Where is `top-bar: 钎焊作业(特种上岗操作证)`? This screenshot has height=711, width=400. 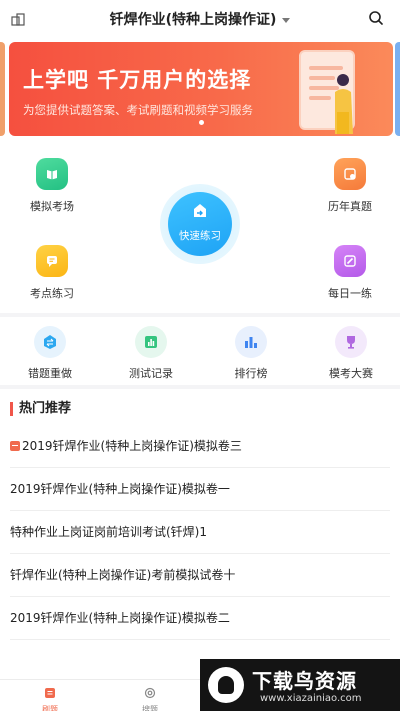 top-bar: 钎焊作业(特种上岗操作证) is located at coordinates (200, 19).